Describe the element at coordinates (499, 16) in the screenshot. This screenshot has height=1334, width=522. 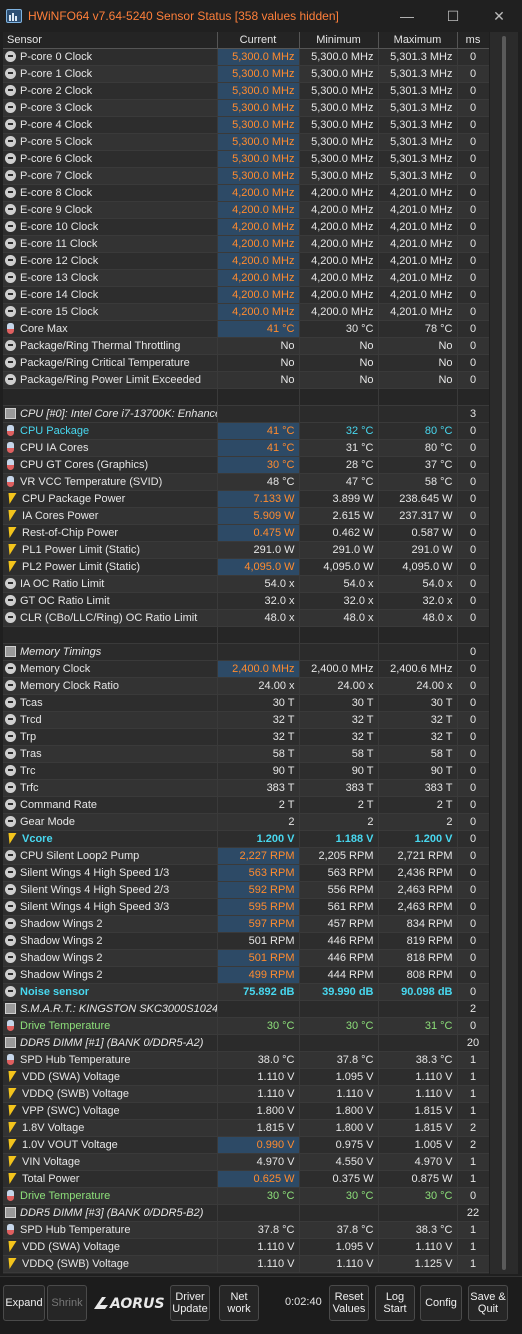
I see `close-button: ✕` at that location.